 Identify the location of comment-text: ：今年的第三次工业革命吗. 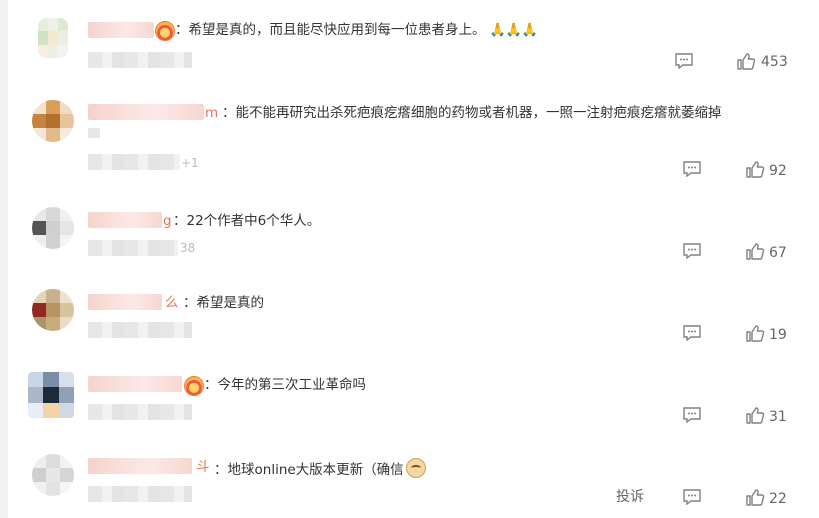
(285, 385).